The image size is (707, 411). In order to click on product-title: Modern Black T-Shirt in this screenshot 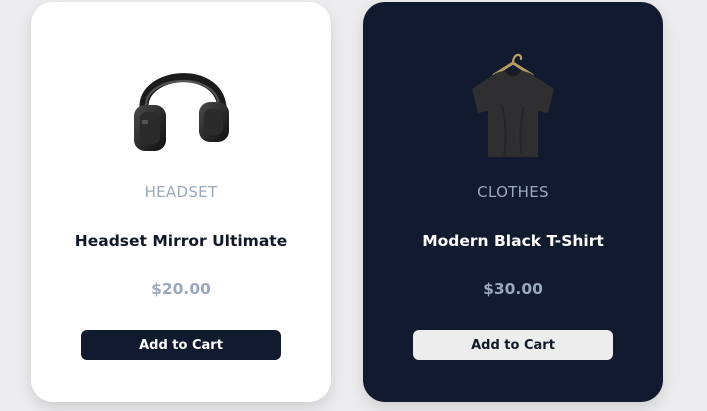, I will do `click(513, 241)`.